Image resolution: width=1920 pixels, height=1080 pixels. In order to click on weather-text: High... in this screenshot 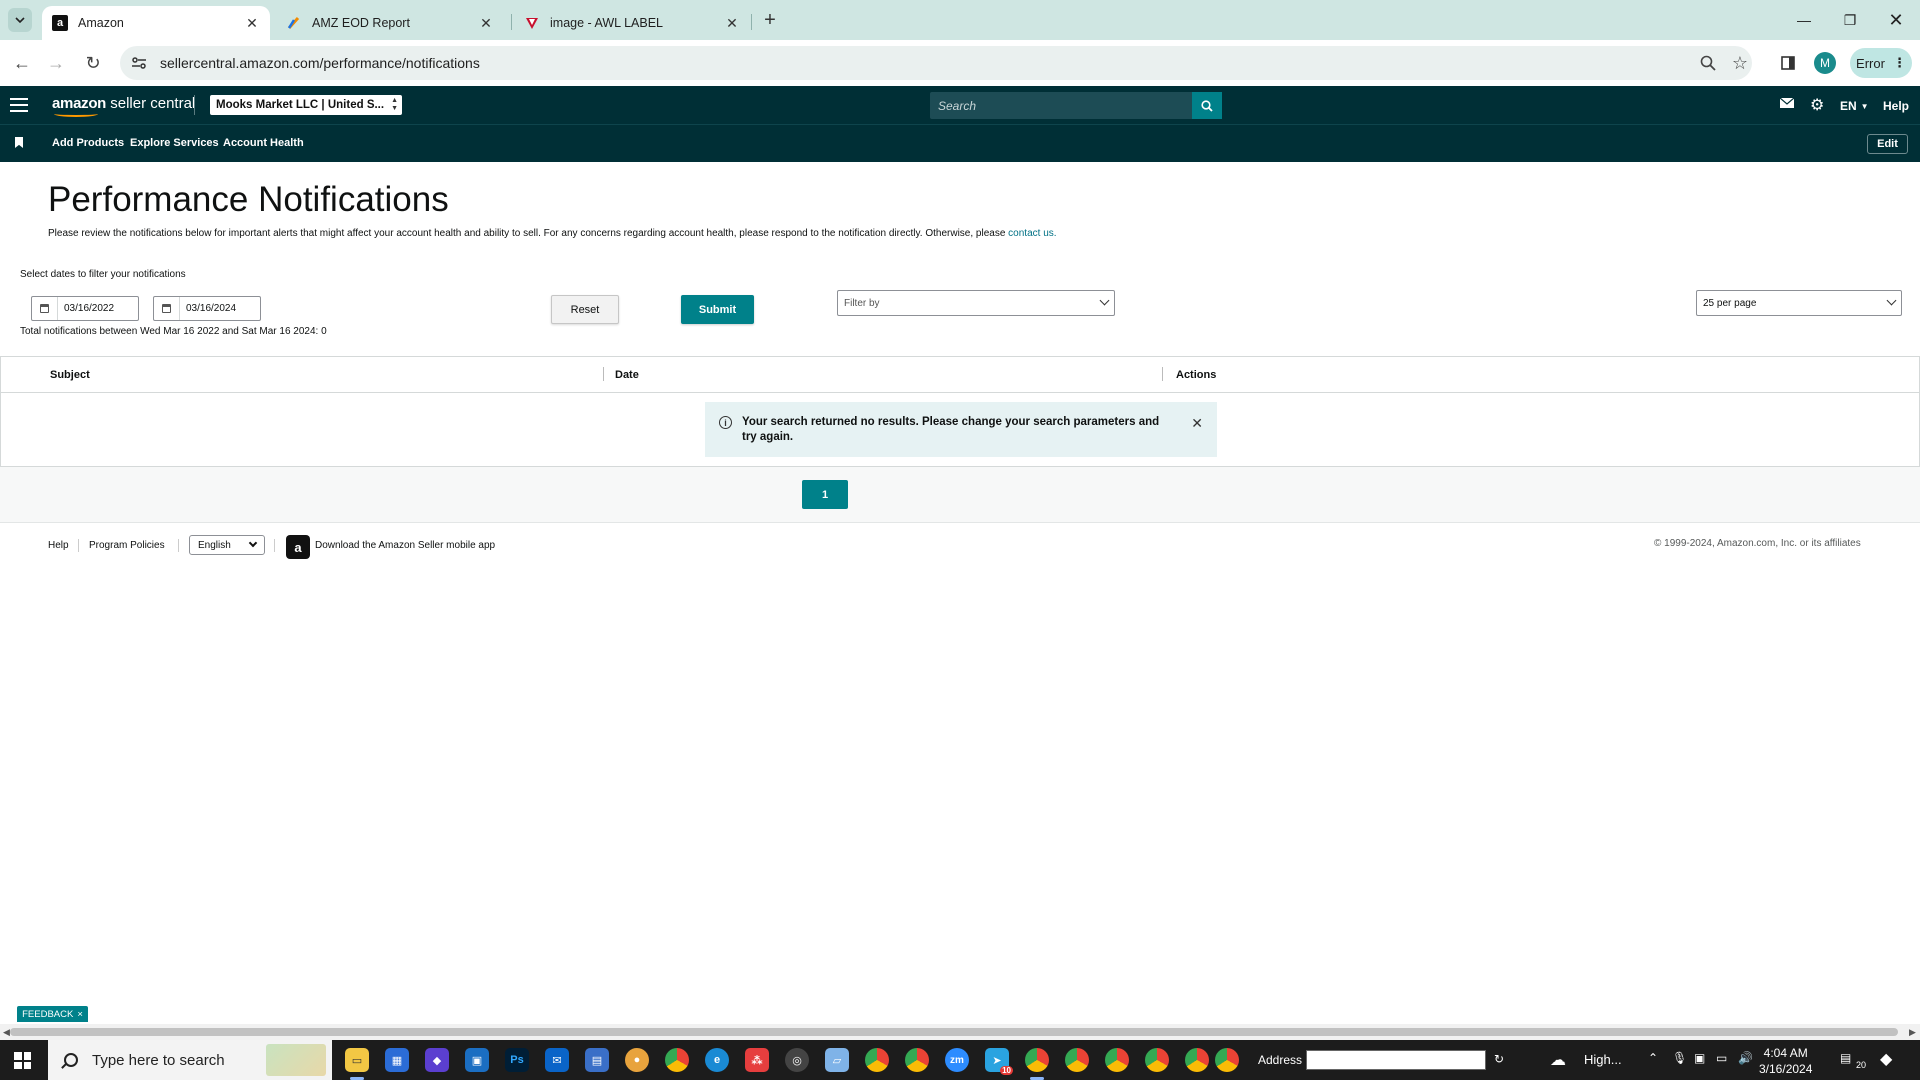, I will do `click(1603, 1059)`.